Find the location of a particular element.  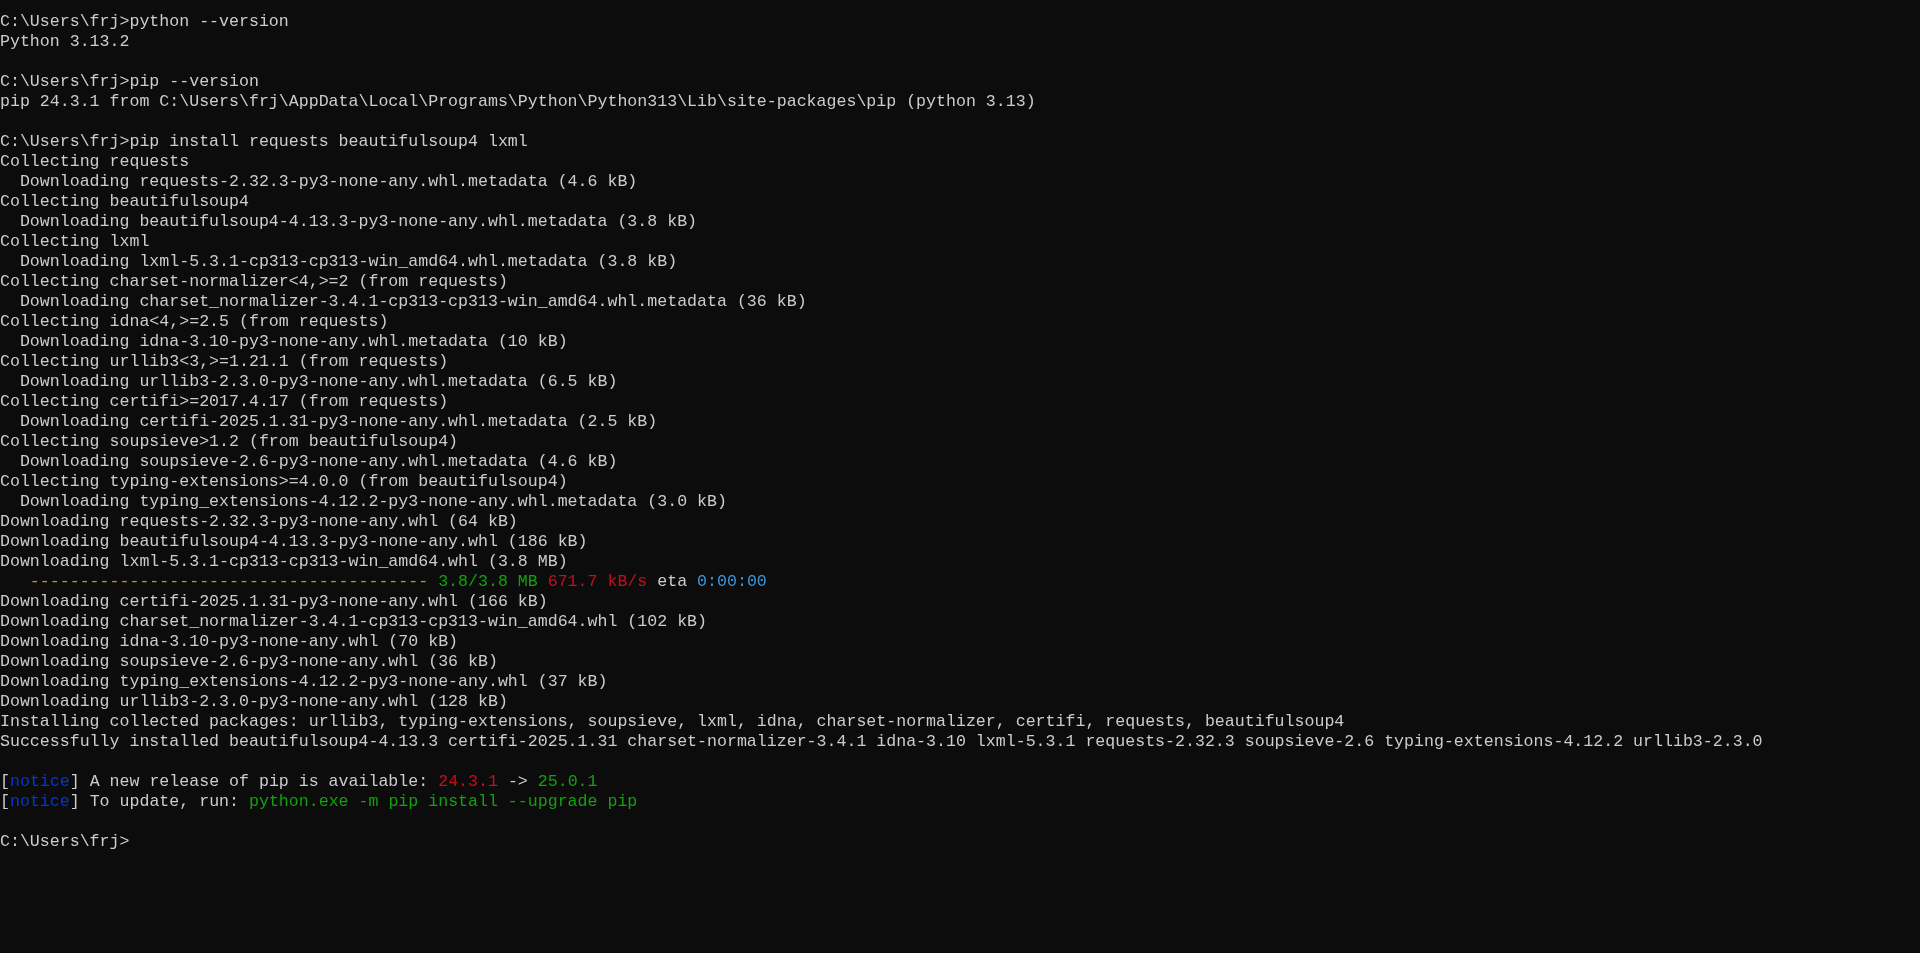

terminal-text: Installing collected packages: urllib3, typing-extensions, soupsieve, lxml, idna, charset-normalizer, certifi, requests, beautifulsoup4 is located at coordinates (672, 721).